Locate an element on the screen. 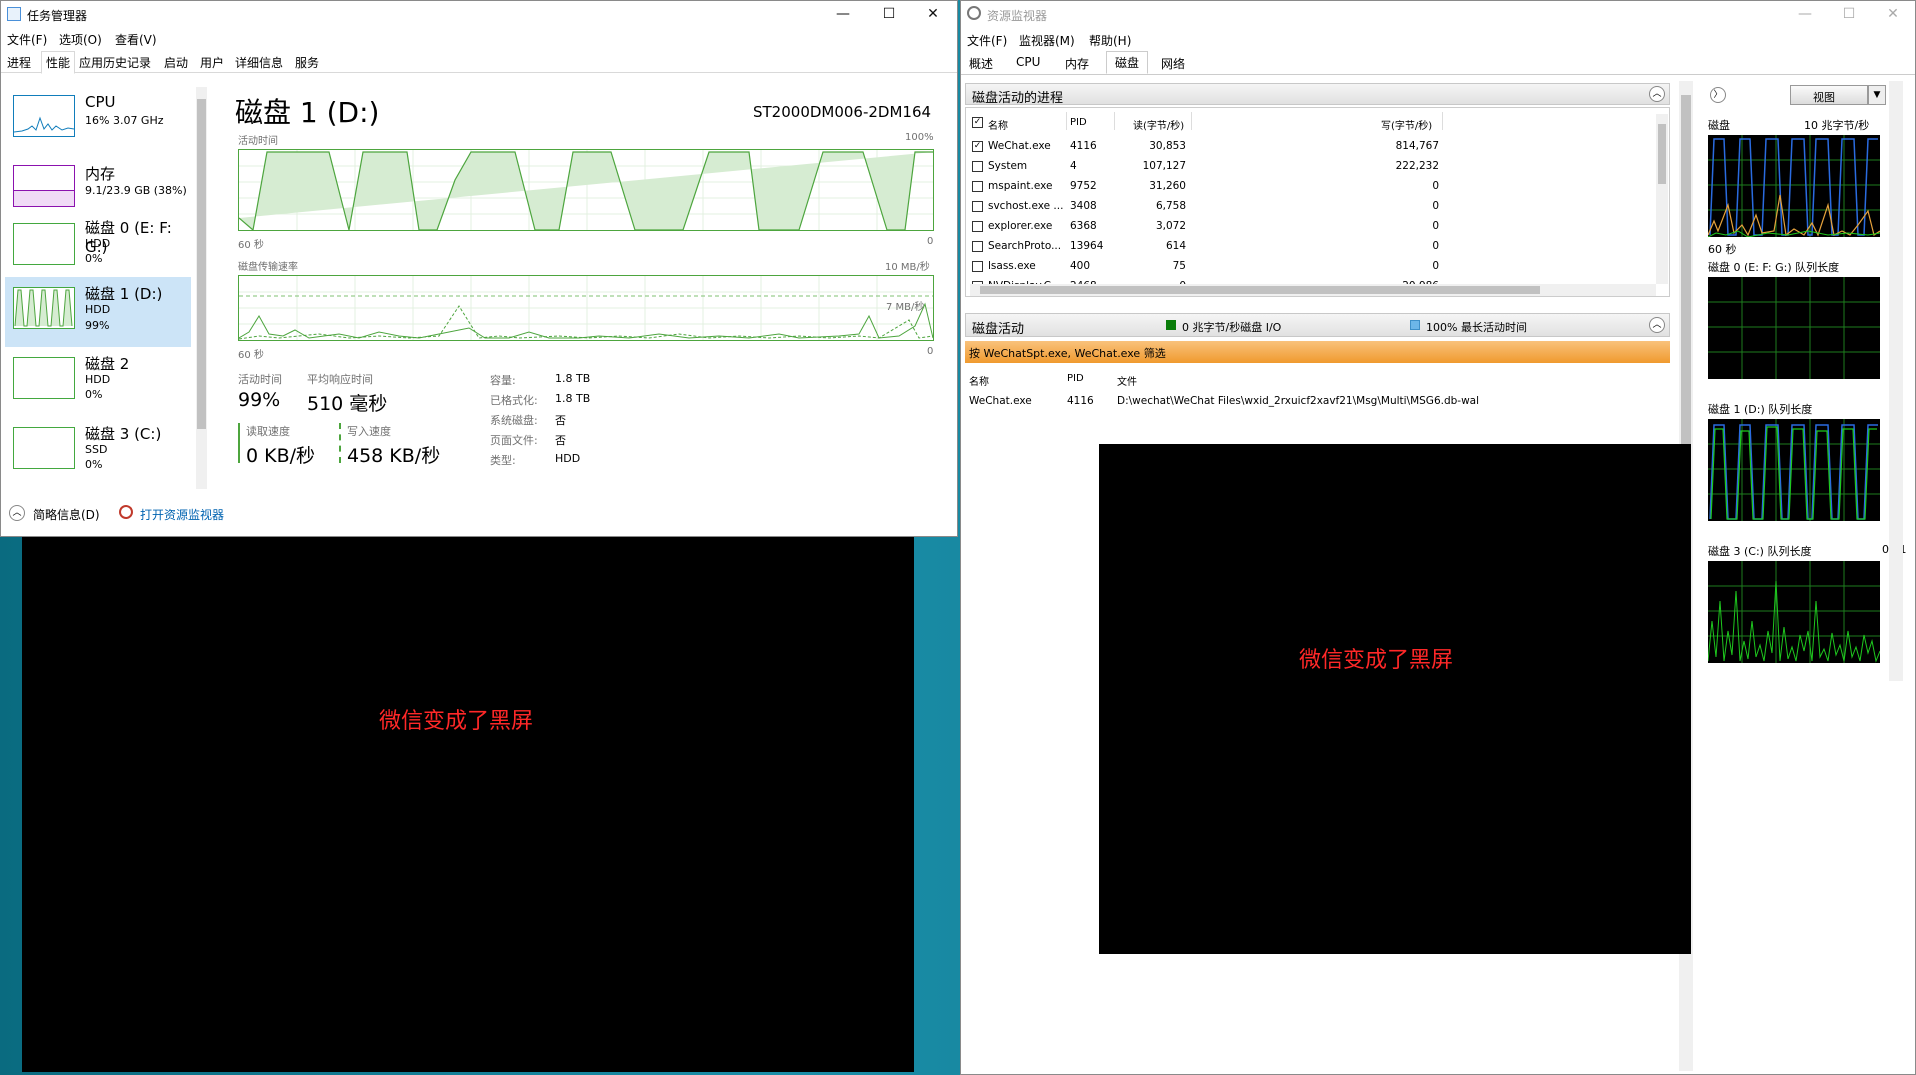 This screenshot has height=1075, width=1916. rm-menu-monitor: 监视器(M) is located at coordinates (1047, 40).